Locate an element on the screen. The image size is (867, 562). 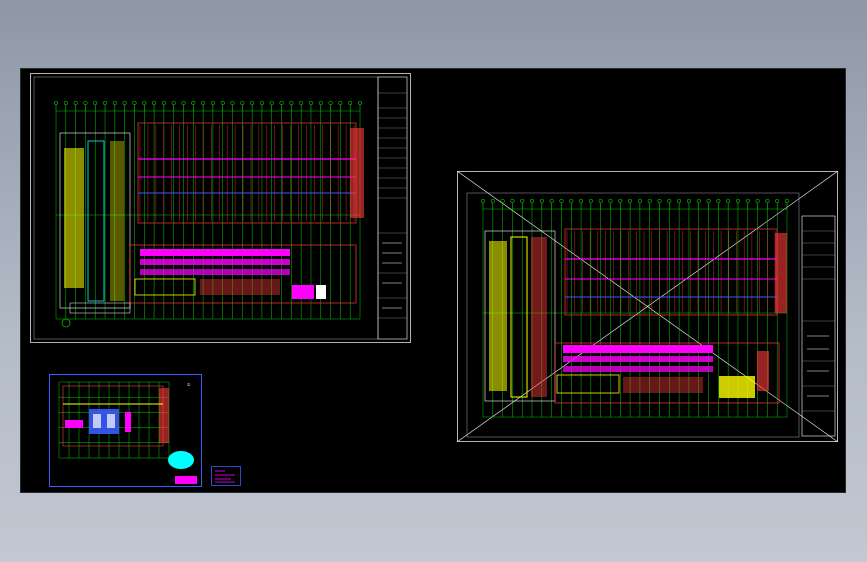
building-plan is located at coordinates (209, 219).